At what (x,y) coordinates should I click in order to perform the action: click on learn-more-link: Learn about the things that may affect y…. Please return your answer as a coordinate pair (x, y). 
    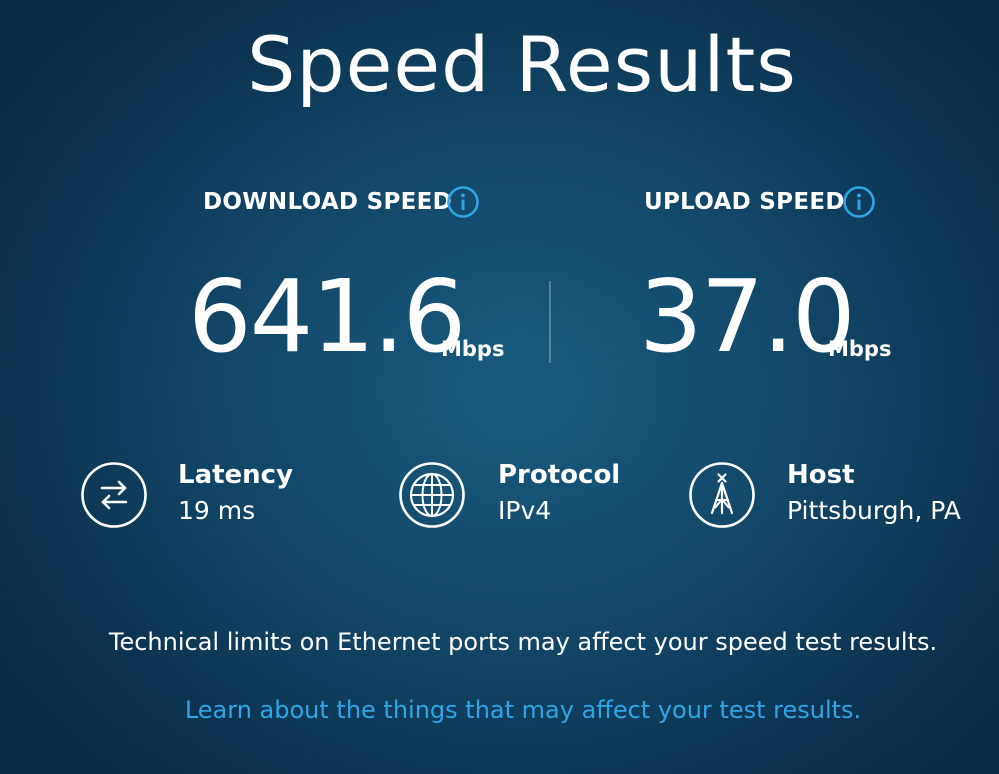
    Looking at the image, I should click on (499, 710).